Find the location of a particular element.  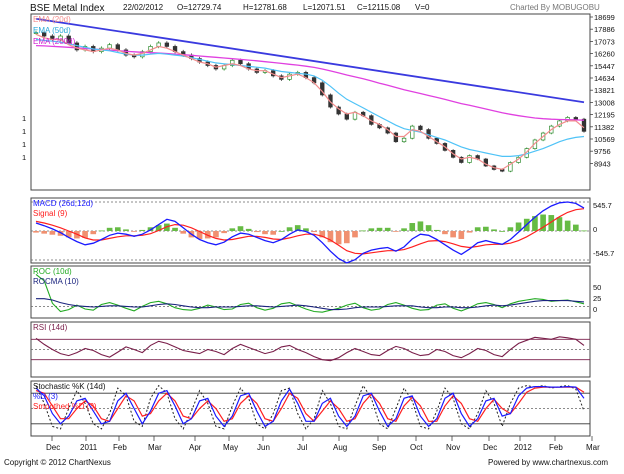

legend-stoch-sd: Smoothed %D (3) is located at coordinates (65, 406).